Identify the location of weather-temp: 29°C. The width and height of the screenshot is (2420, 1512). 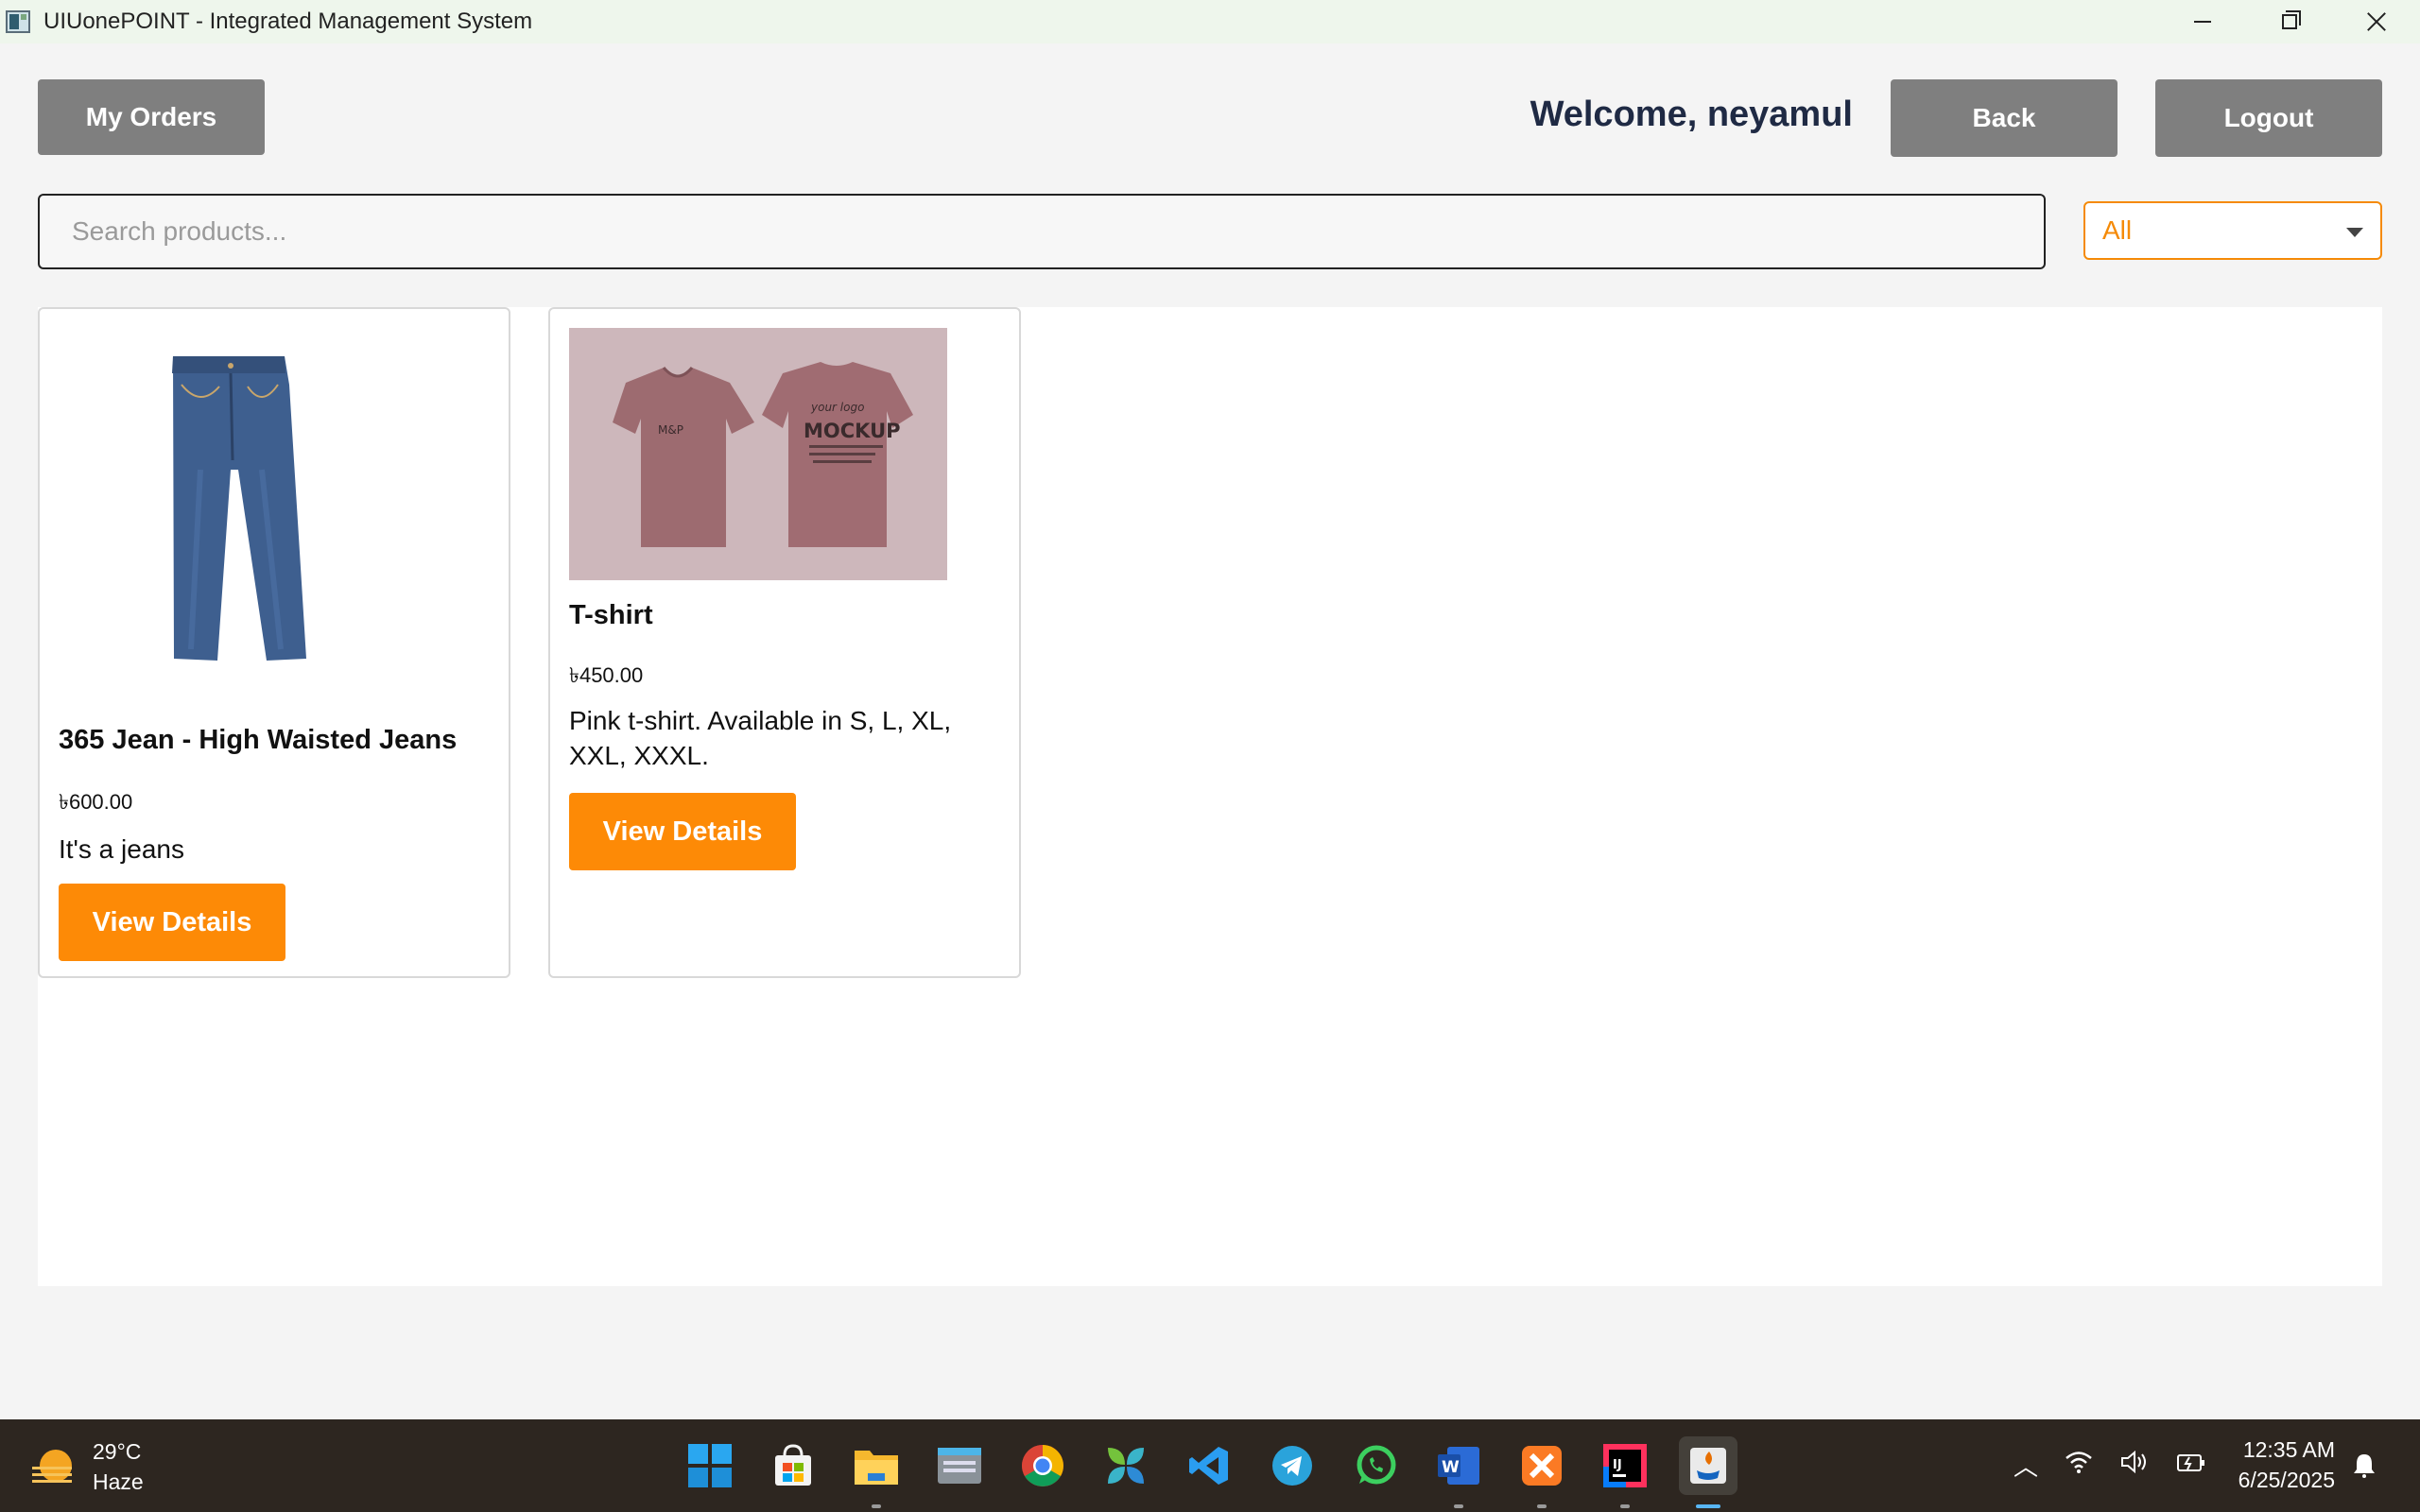
(117, 1451).